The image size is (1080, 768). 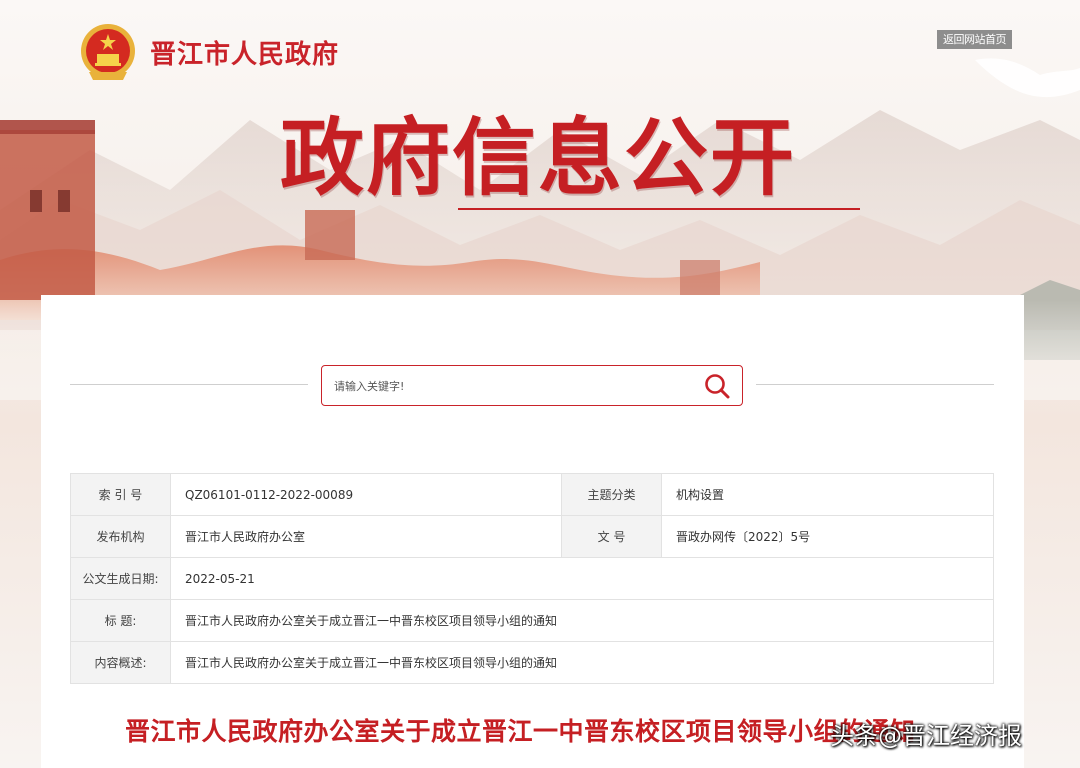 I want to click on search-icon, so click(x=717, y=386).